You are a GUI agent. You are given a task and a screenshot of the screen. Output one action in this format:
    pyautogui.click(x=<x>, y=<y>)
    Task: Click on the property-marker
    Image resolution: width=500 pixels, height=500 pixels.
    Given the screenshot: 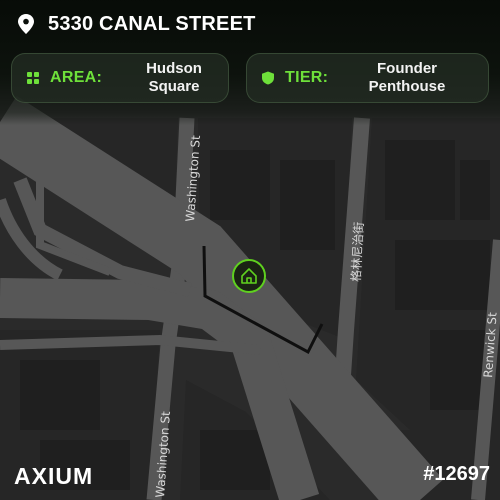 What is the action you would take?
    pyautogui.click(x=249, y=276)
    